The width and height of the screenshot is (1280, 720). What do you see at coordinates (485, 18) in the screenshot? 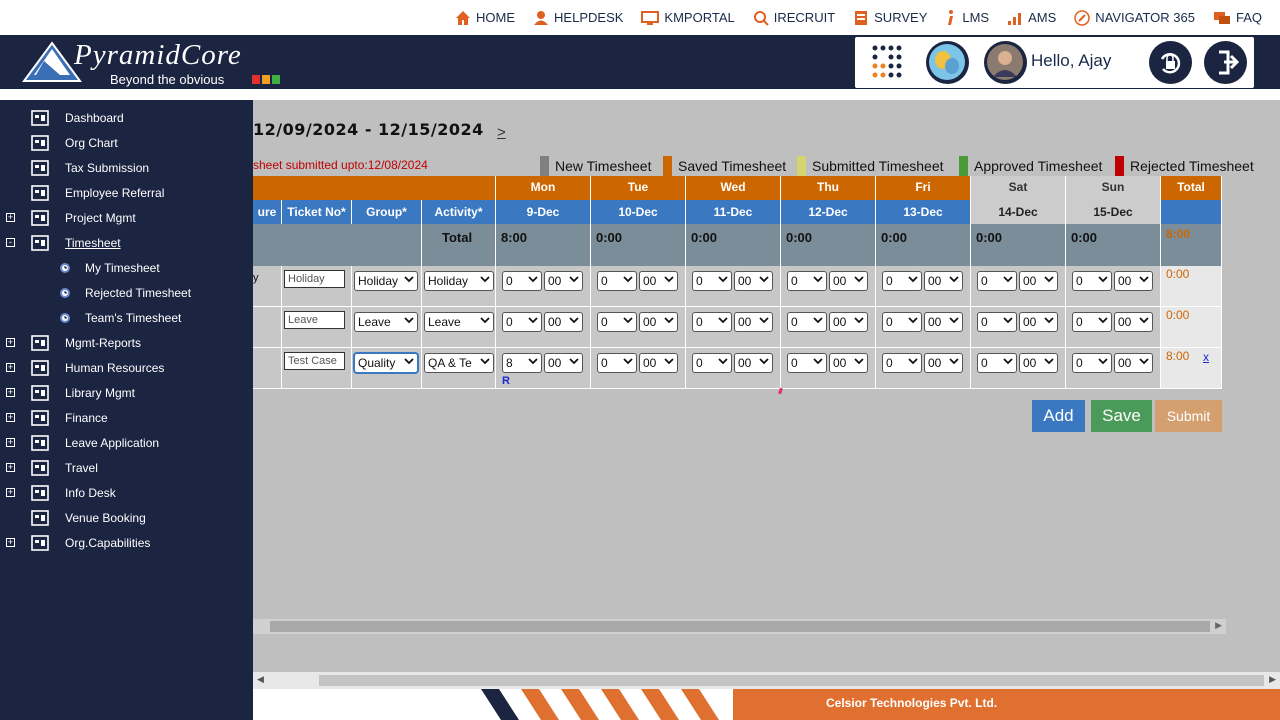
I see `nav-home: HOME` at bounding box center [485, 18].